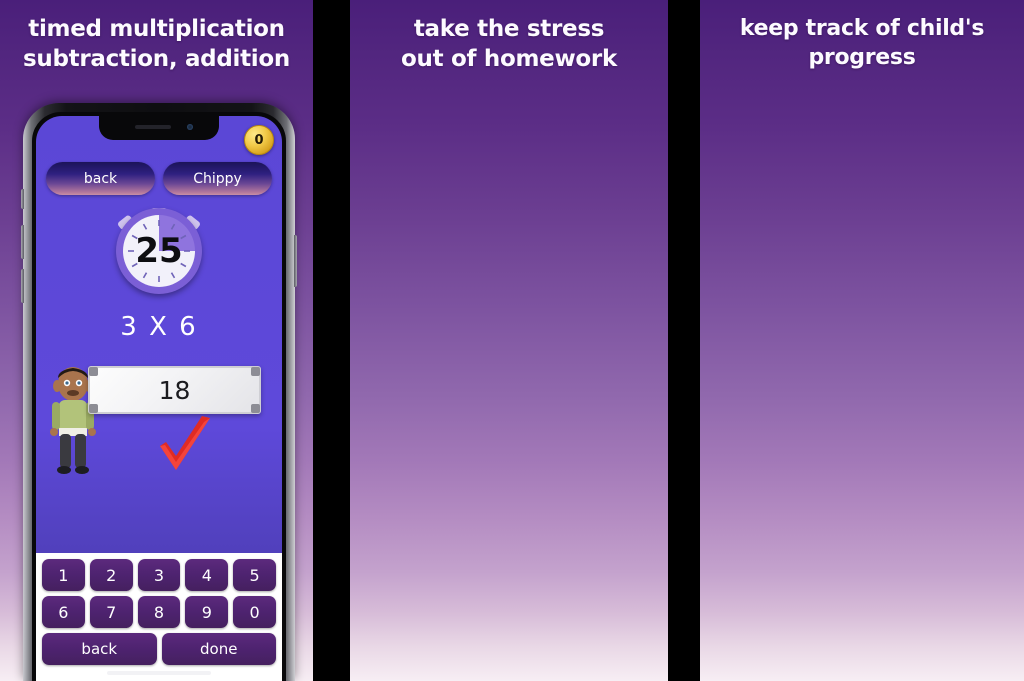 This screenshot has height=681, width=1024. I want to click on phone-side-button-power, so click(295, 261).